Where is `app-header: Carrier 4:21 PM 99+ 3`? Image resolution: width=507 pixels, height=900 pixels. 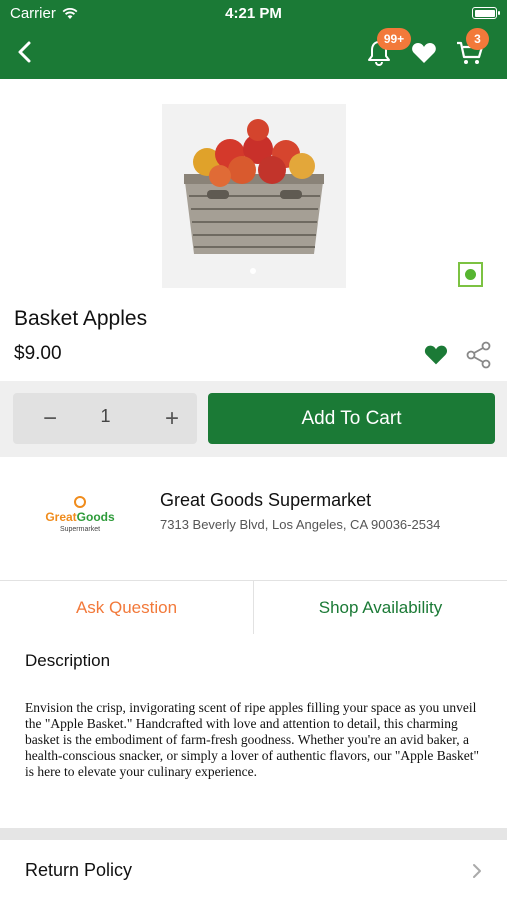
app-header: Carrier 4:21 PM 99+ 3 is located at coordinates (253, 39).